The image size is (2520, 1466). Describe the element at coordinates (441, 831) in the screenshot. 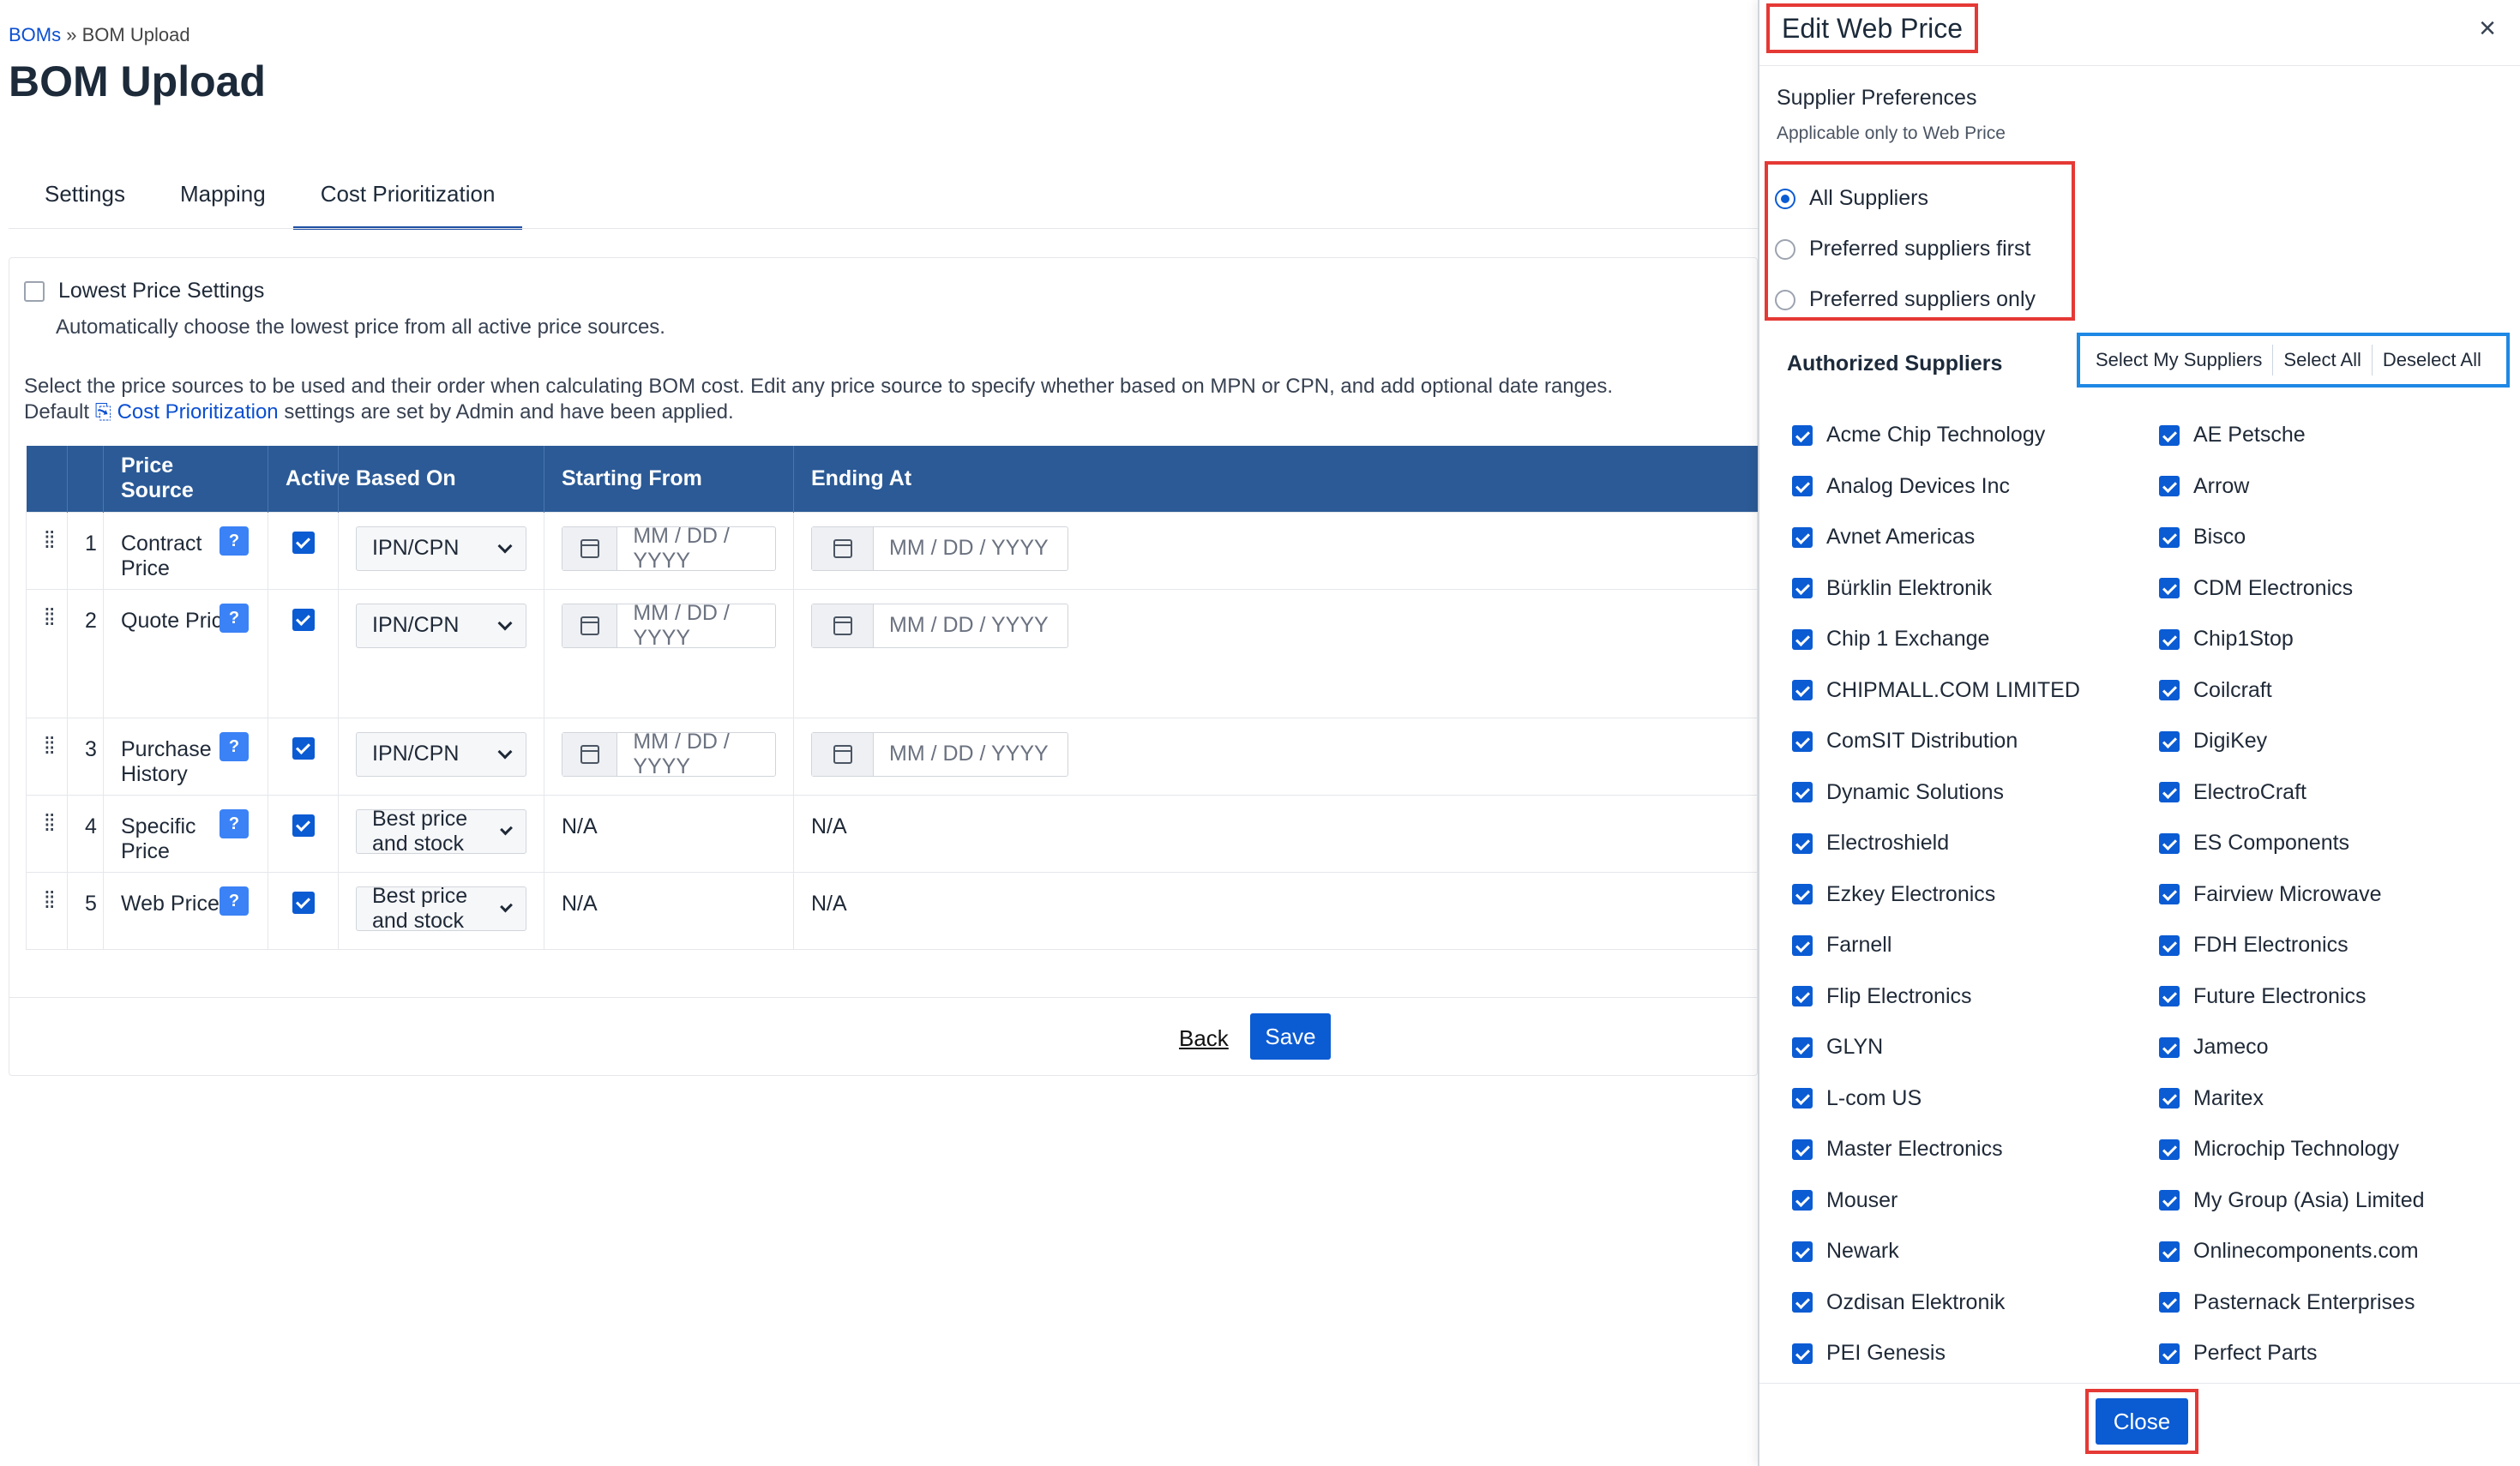

I see `based-on-select: Best price and stock` at that location.